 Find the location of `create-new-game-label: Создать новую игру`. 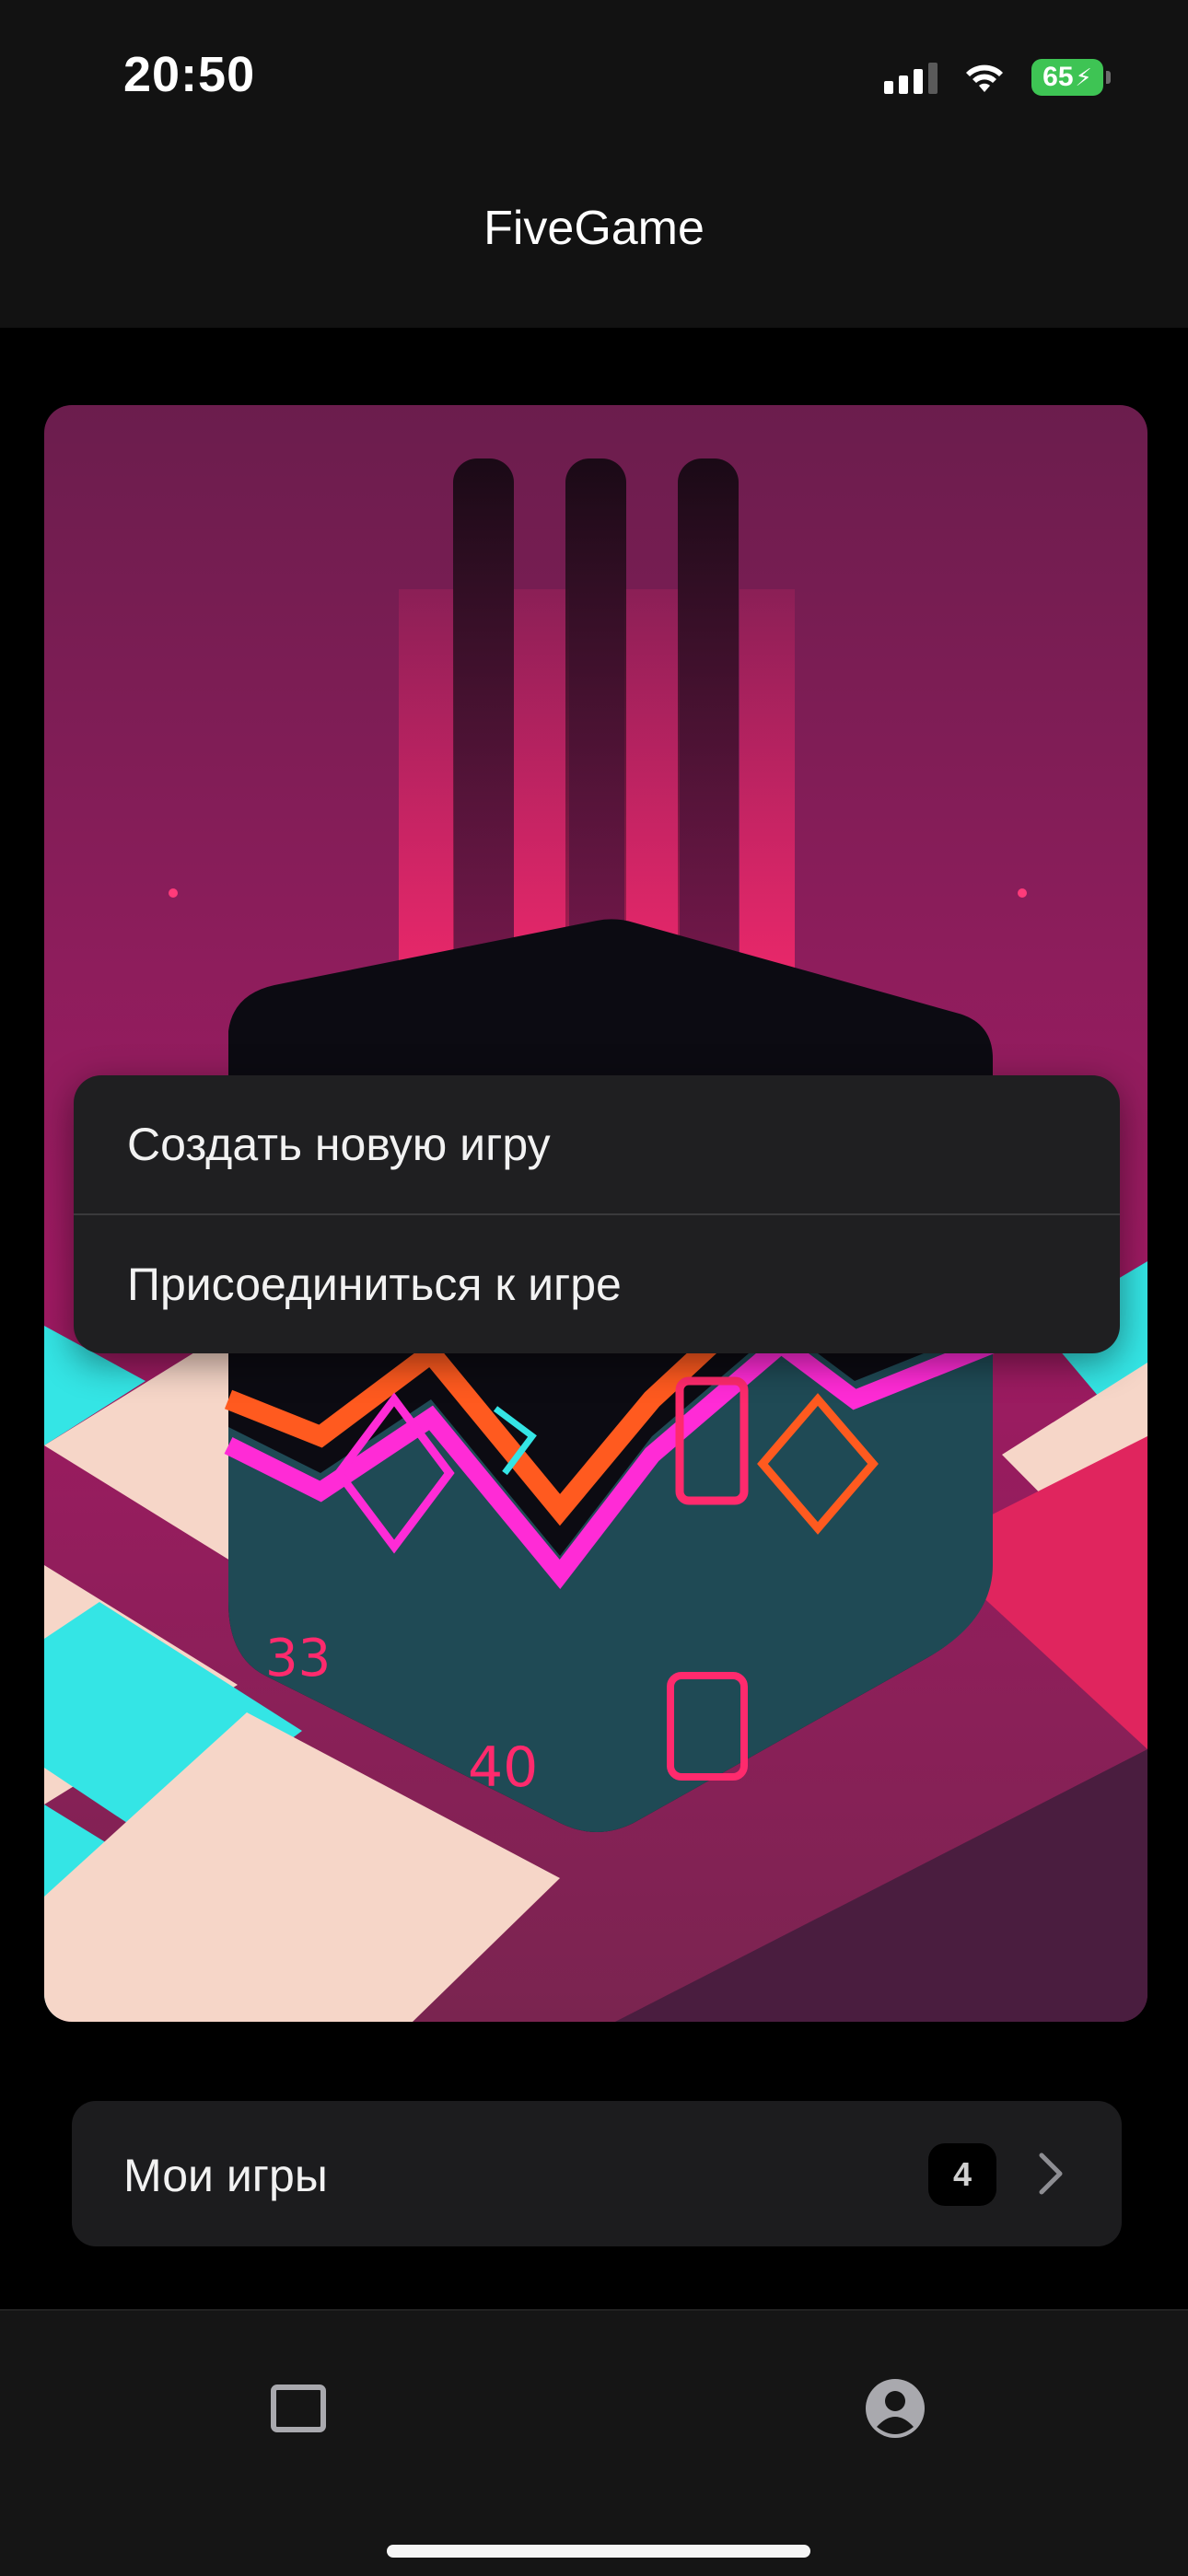

create-new-game-label: Создать новую игру is located at coordinates (339, 1144).